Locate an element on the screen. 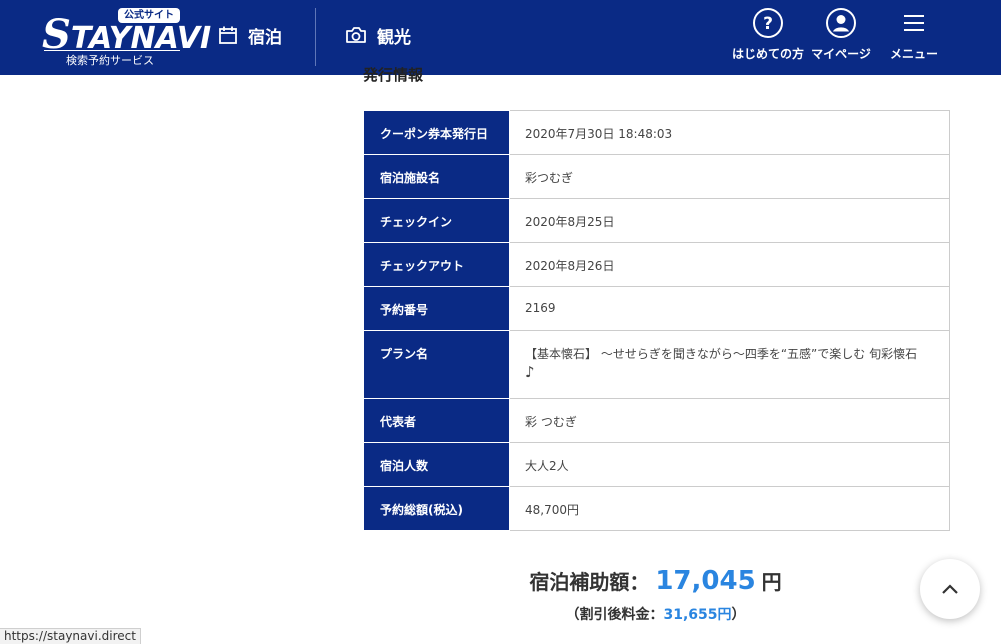 The width and height of the screenshot is (1001, 644). table-row: 宿泊施設名 彩つむぎ is located at coordinates (656, 176).